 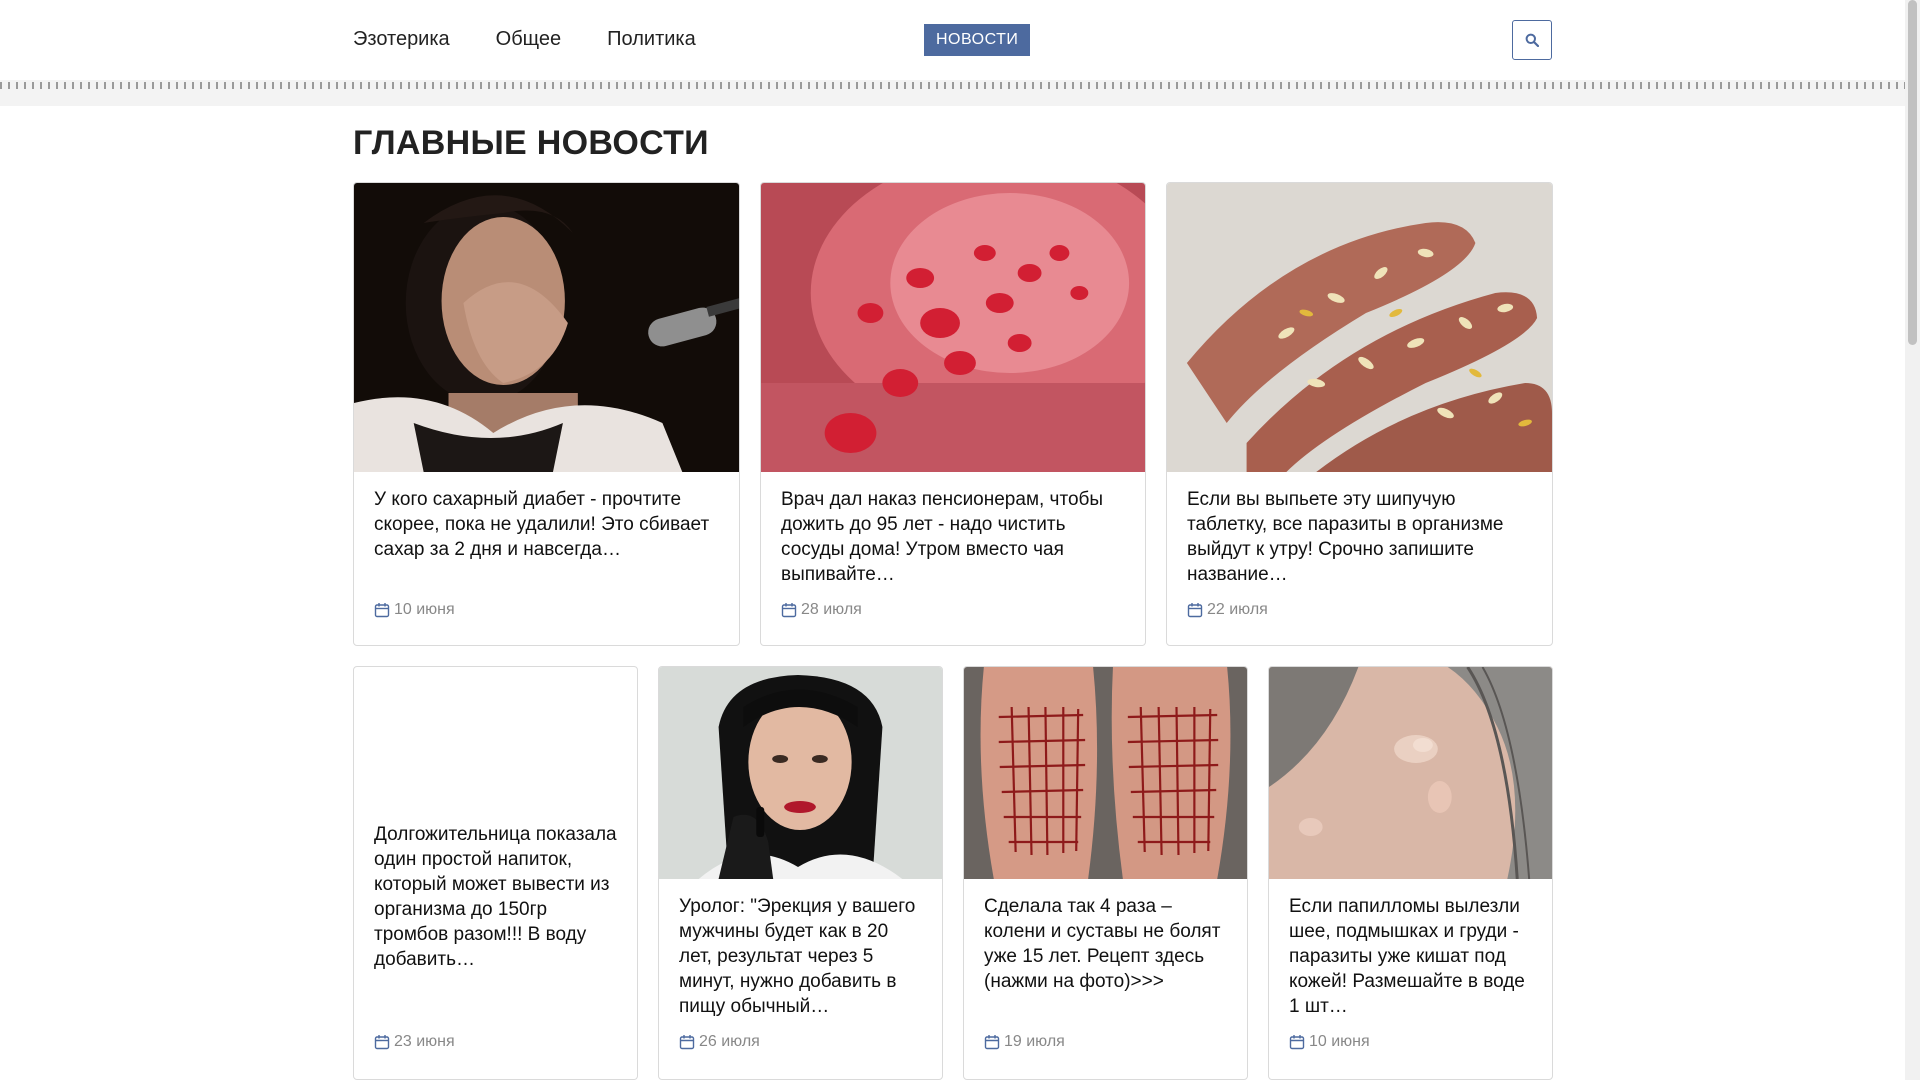 I want to click on search-icon, so click(x=1532, y=40).